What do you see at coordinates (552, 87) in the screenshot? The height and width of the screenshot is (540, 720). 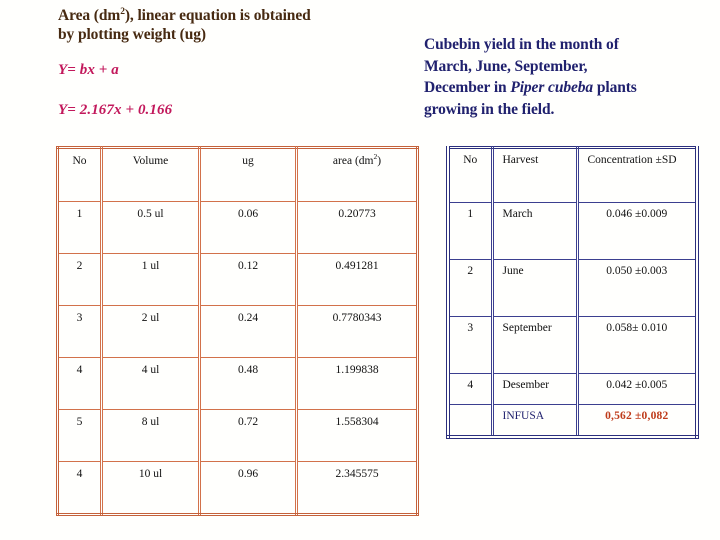 I see `species-name: Piper cubeba` at bounding box center [552, 87].